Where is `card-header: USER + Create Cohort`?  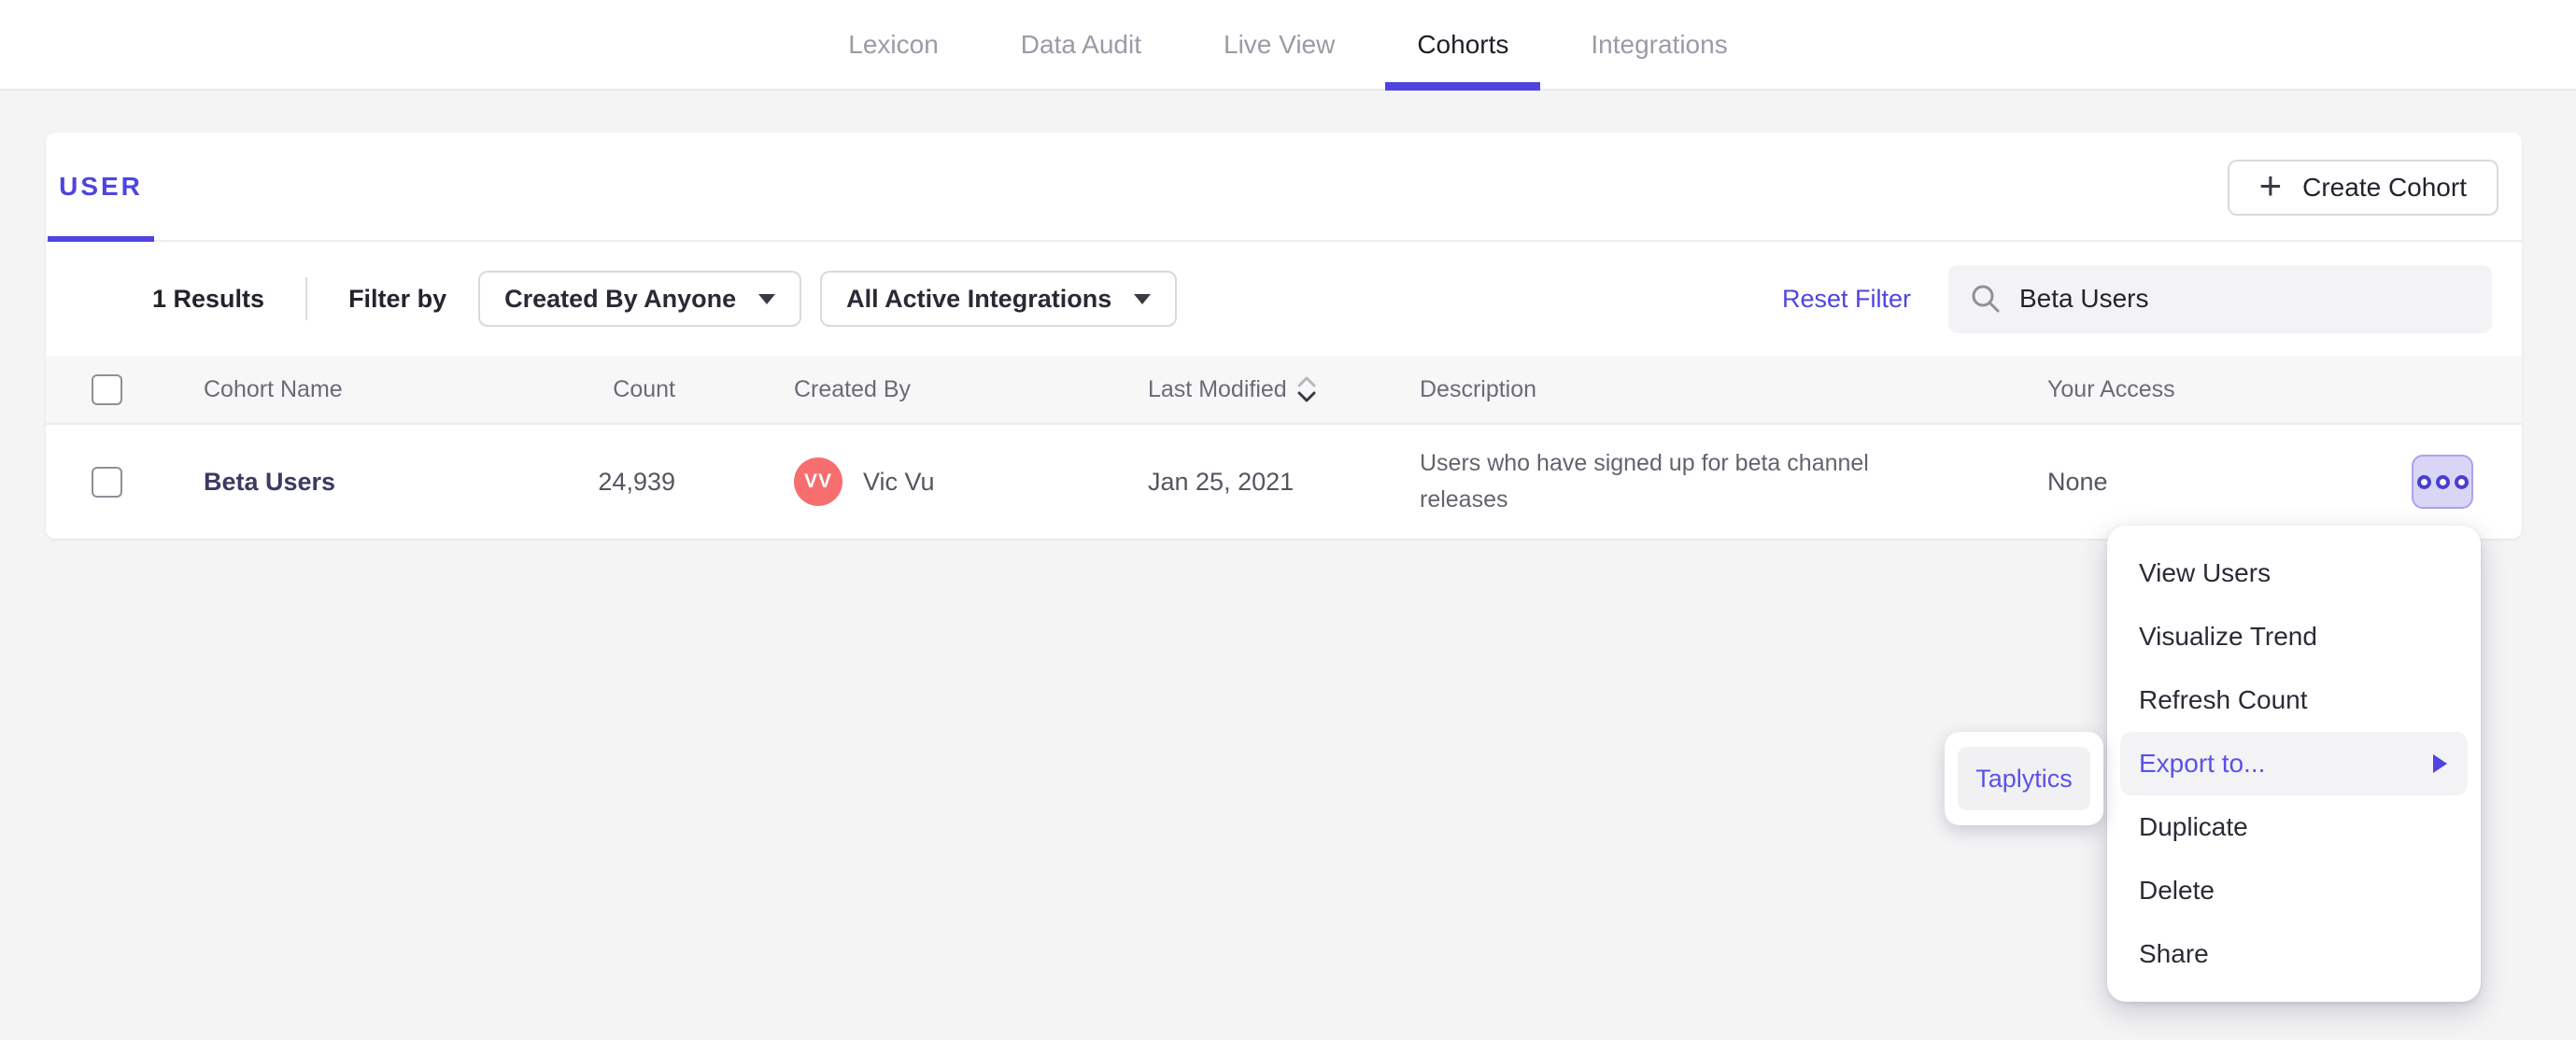 card-header: USER + Create Cohort is located at coordinates (1284, 187).